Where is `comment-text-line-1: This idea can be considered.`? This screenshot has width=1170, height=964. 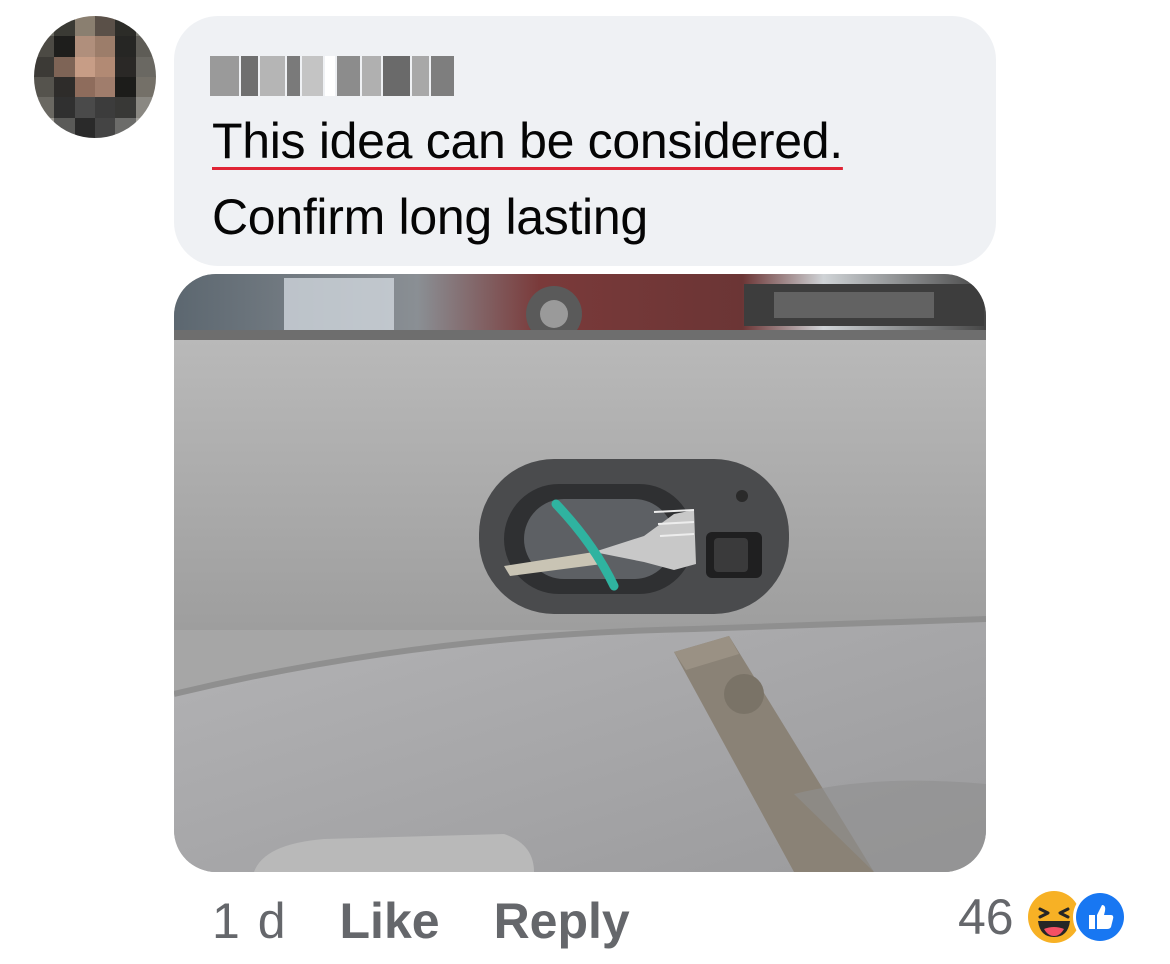 comment-text-line-1: This idea can be considered. is located at coordinates (527, 141).